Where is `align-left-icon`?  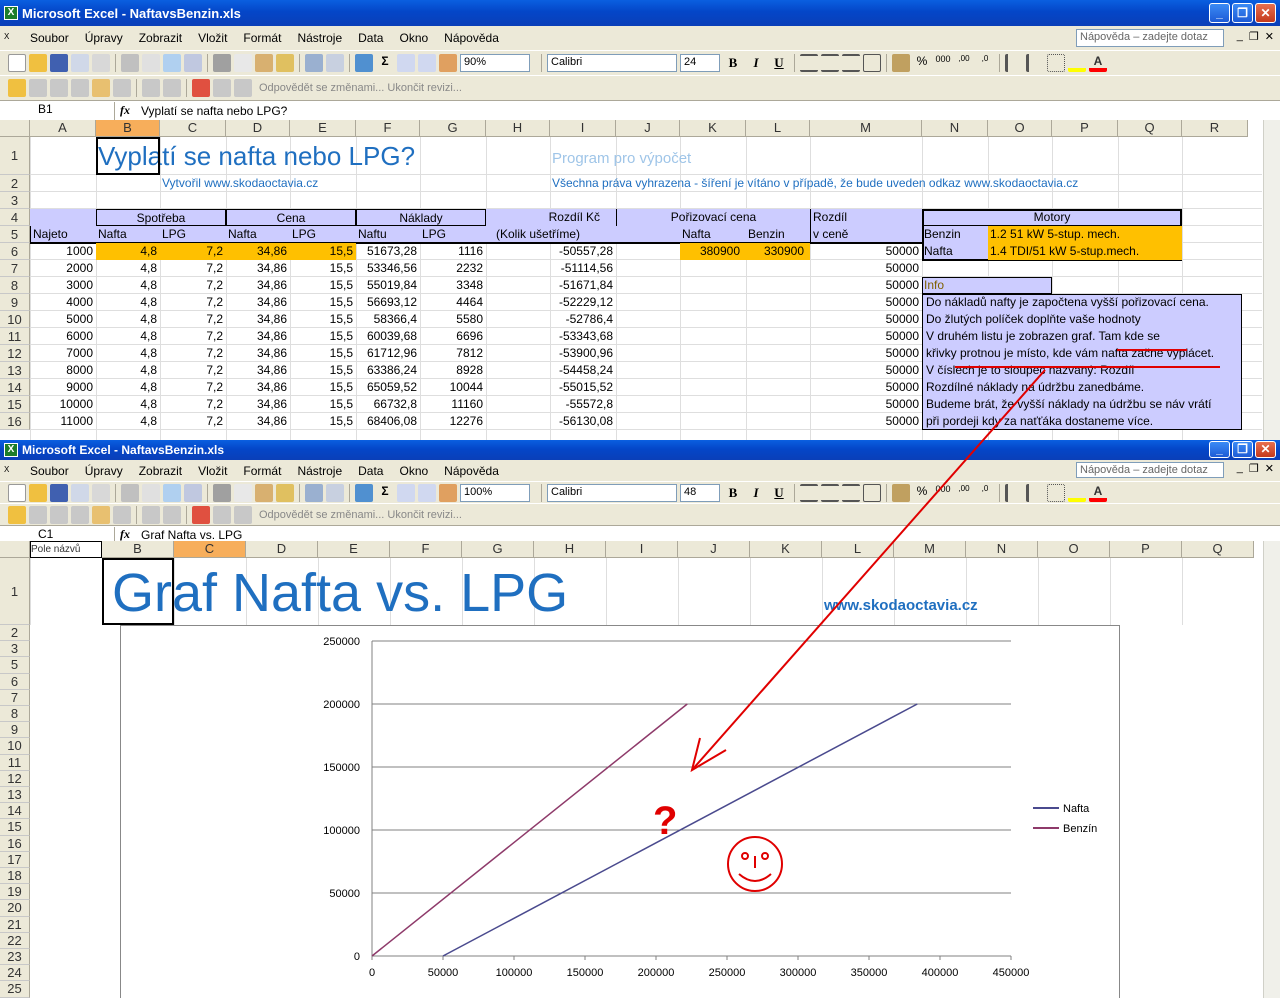
align-left-icon is located at coordinates (809, 492).